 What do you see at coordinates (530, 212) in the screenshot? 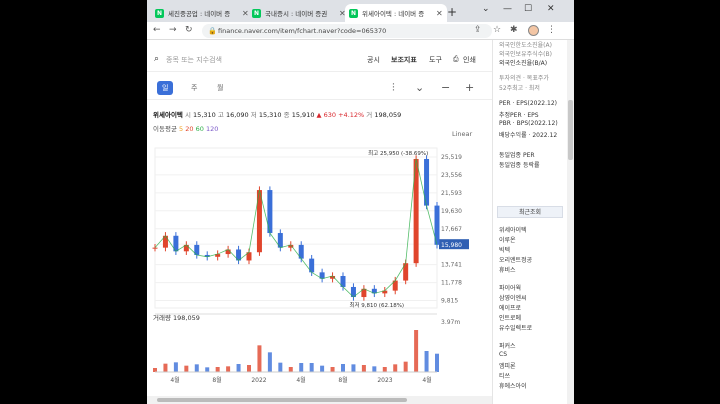
I see `recent-title: 최근조회` at bounding box center [530, 212].